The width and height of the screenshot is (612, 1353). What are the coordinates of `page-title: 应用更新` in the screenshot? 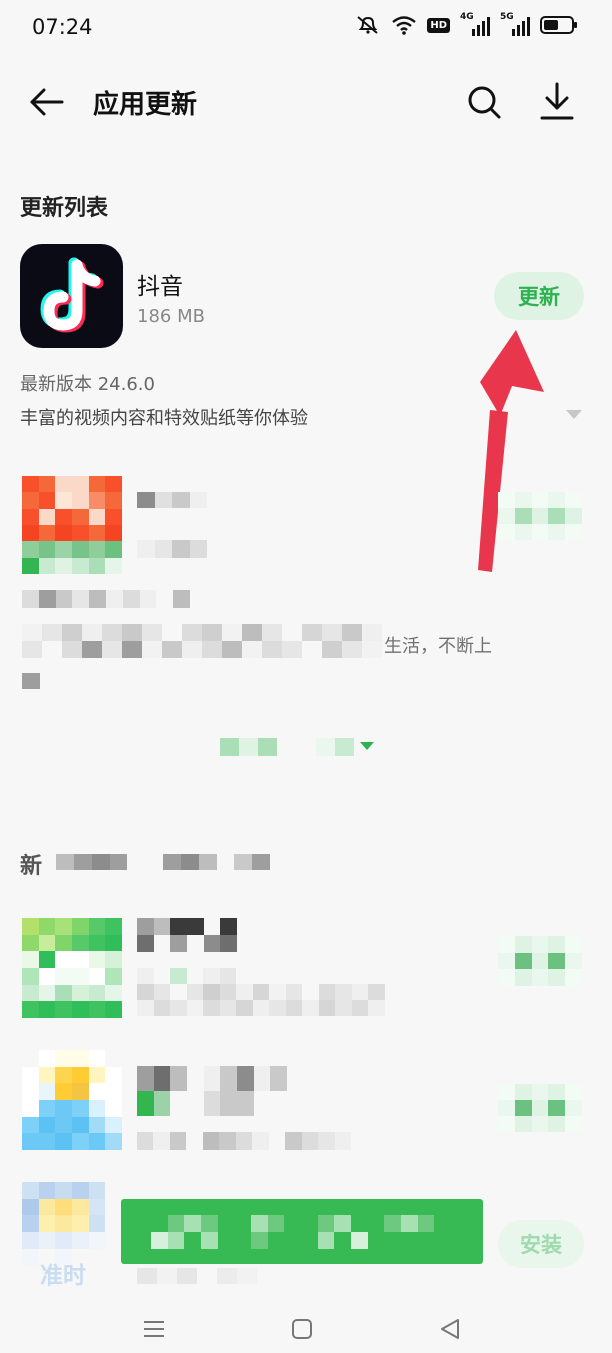 It's located at (145, 105).